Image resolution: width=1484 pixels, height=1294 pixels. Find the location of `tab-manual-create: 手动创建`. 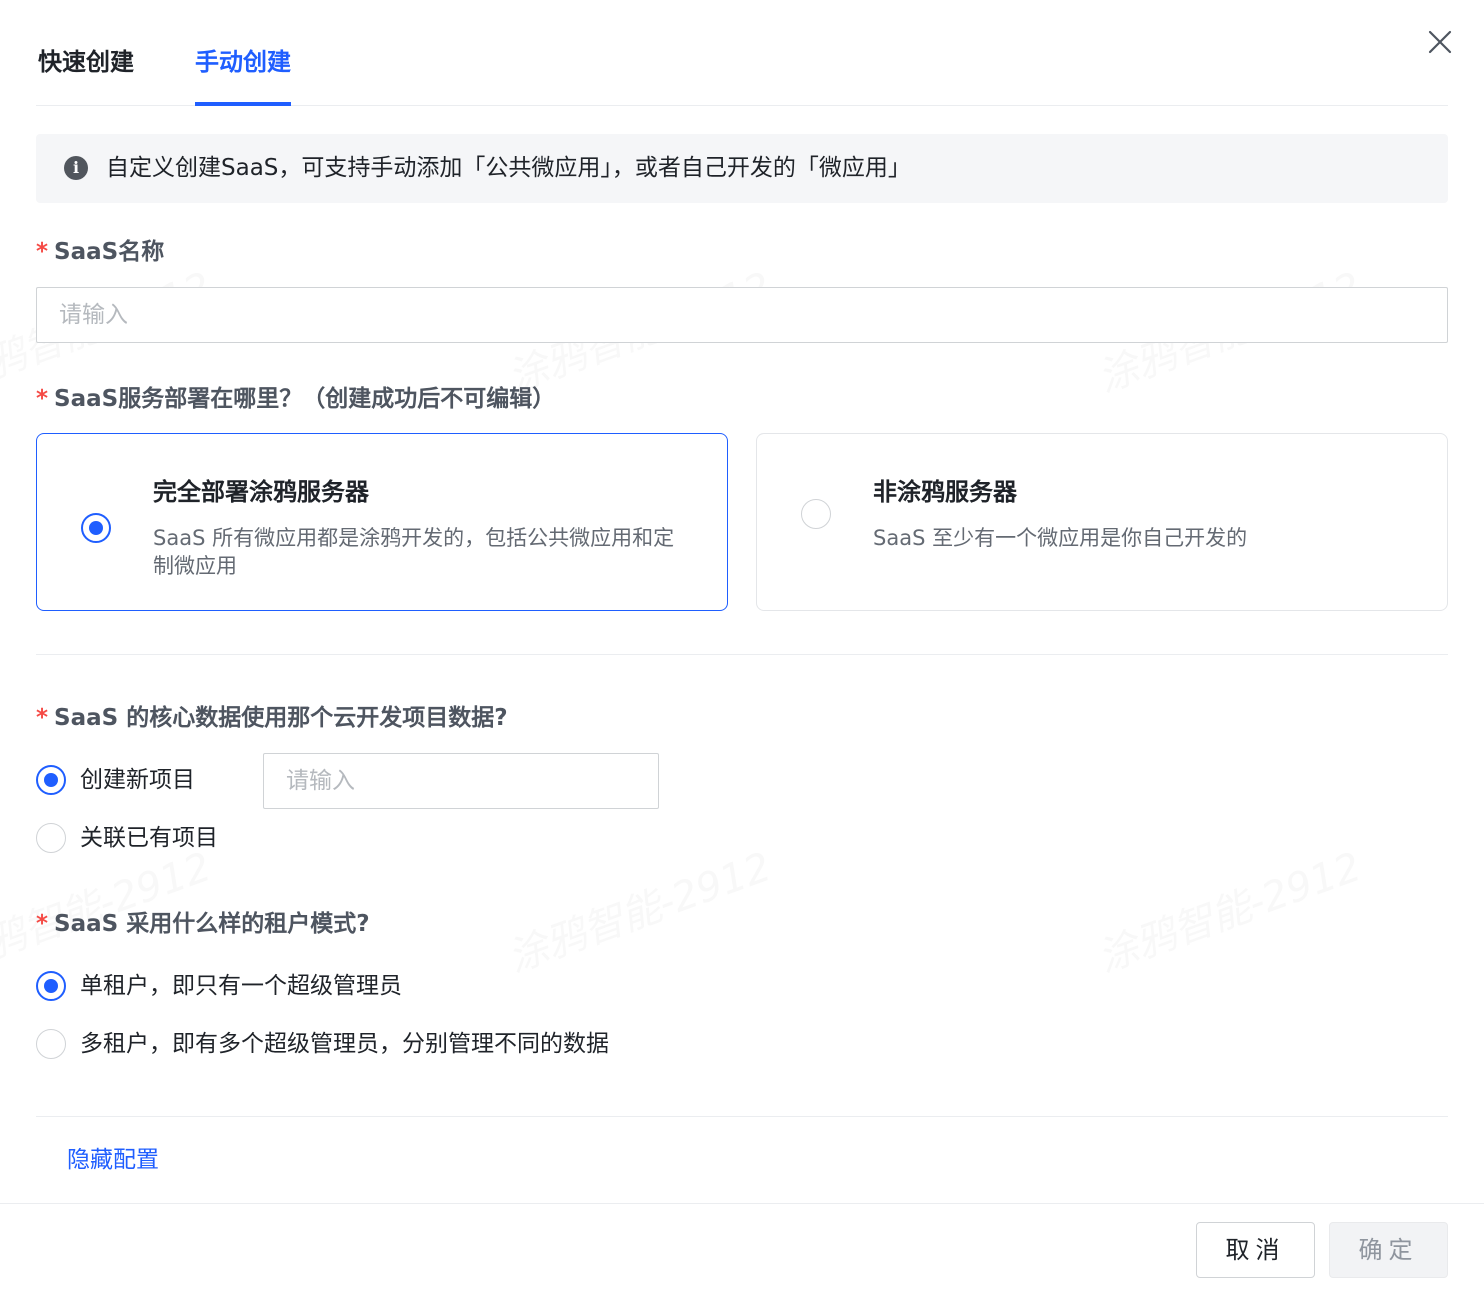

tab-manual-create: 手动创建 is located at coordinates (243, 75).